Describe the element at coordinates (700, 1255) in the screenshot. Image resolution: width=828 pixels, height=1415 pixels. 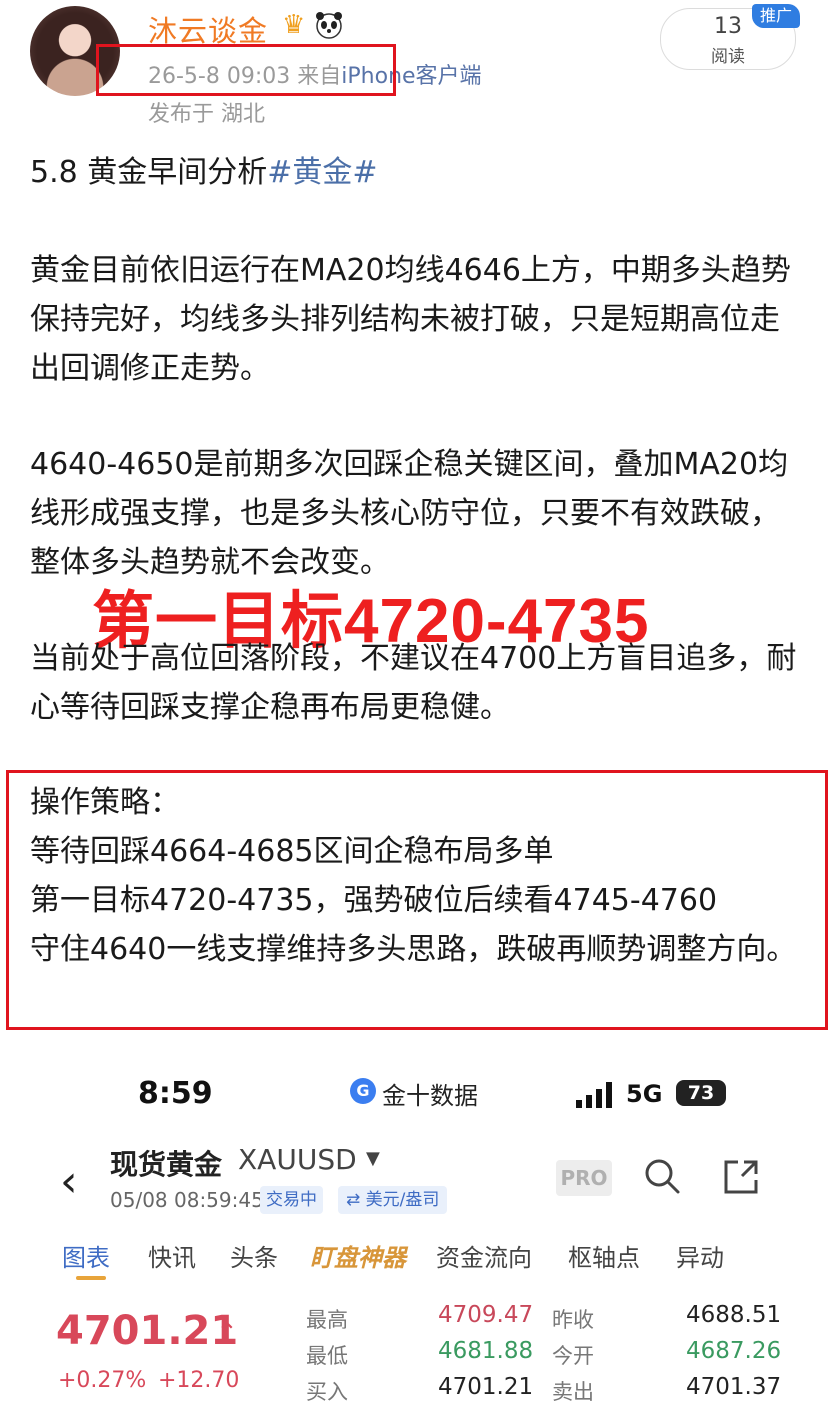
I see `tab-movements: 异动` at that location.